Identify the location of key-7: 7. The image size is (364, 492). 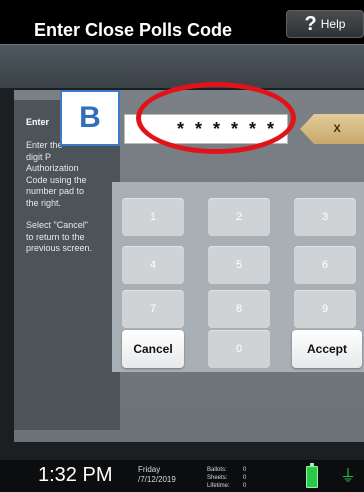
(153, 309).